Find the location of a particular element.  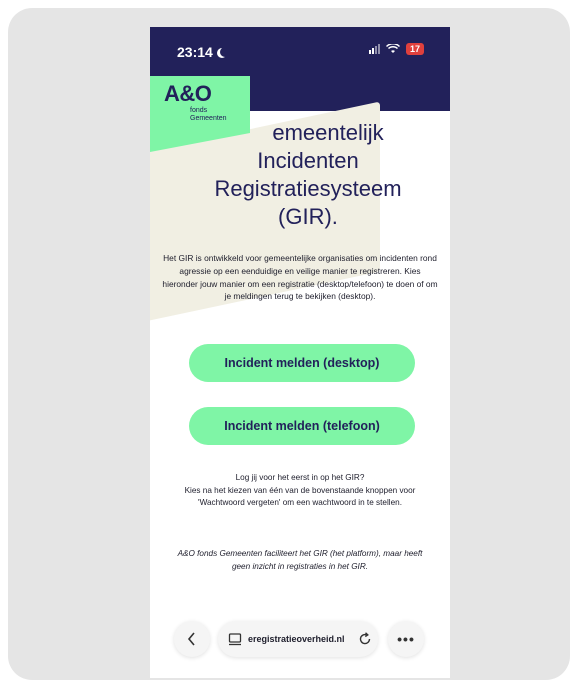

status-icons: 17 is located at coordinates (396, 49).